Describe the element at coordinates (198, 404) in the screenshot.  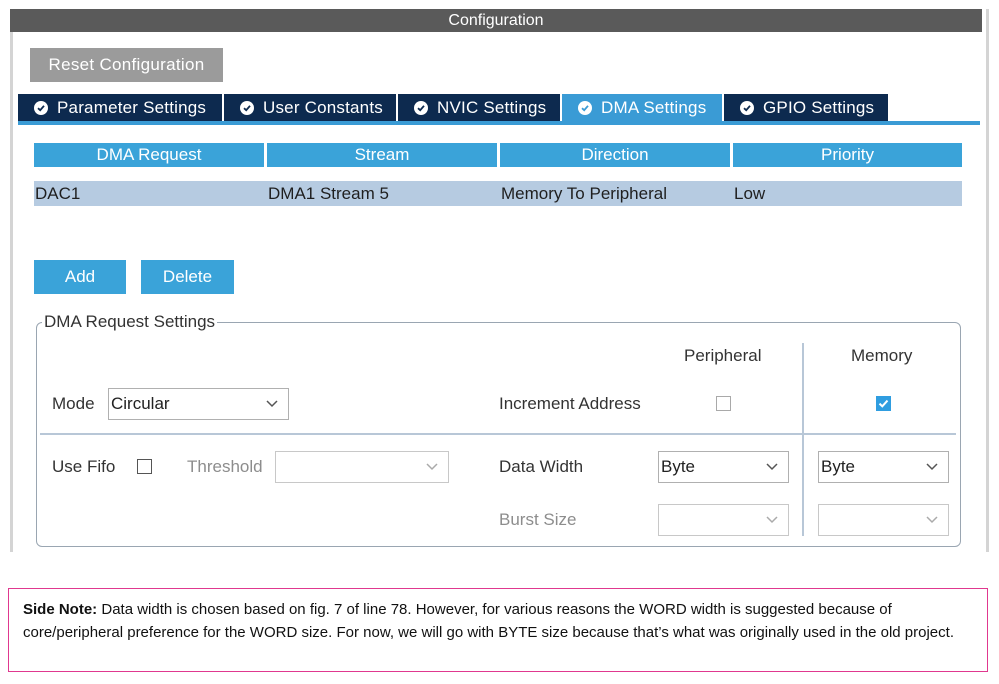
I see `mode-select: Circular` at that location.